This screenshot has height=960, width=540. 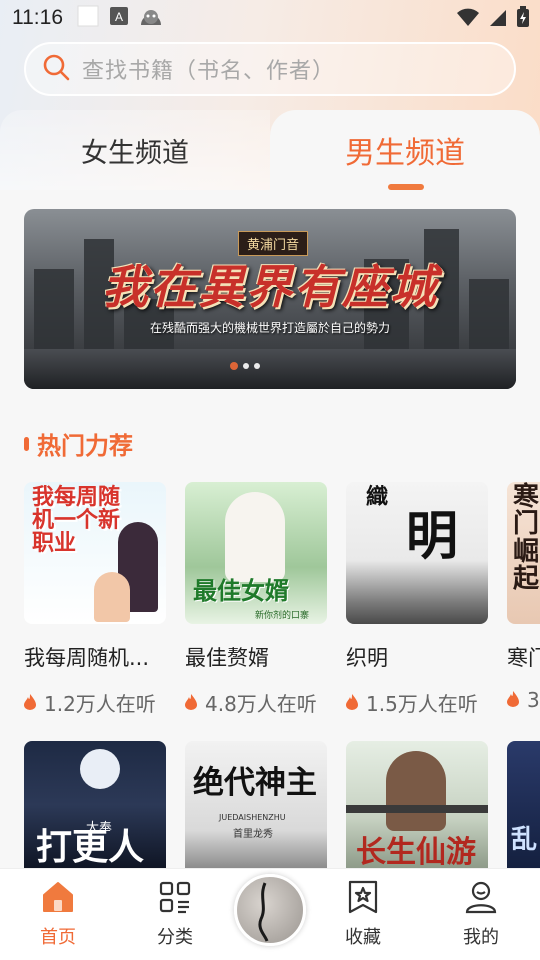 What do you see at coordinates (241, 590) in the screenshot?
I see `cover-title: 最佳女婿` at bounding box center [241, 590].